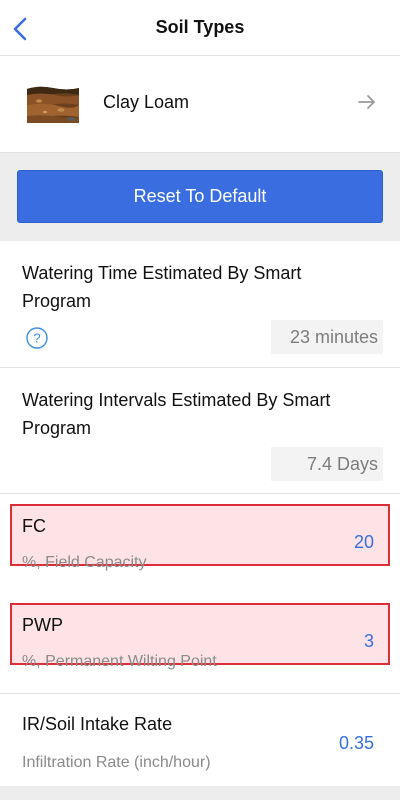 This screenshot has height=800, width=400. Describe the element at coordinates (146, 102) in the screenshot. I see `soil-type-name: Clay Loam` at that location.